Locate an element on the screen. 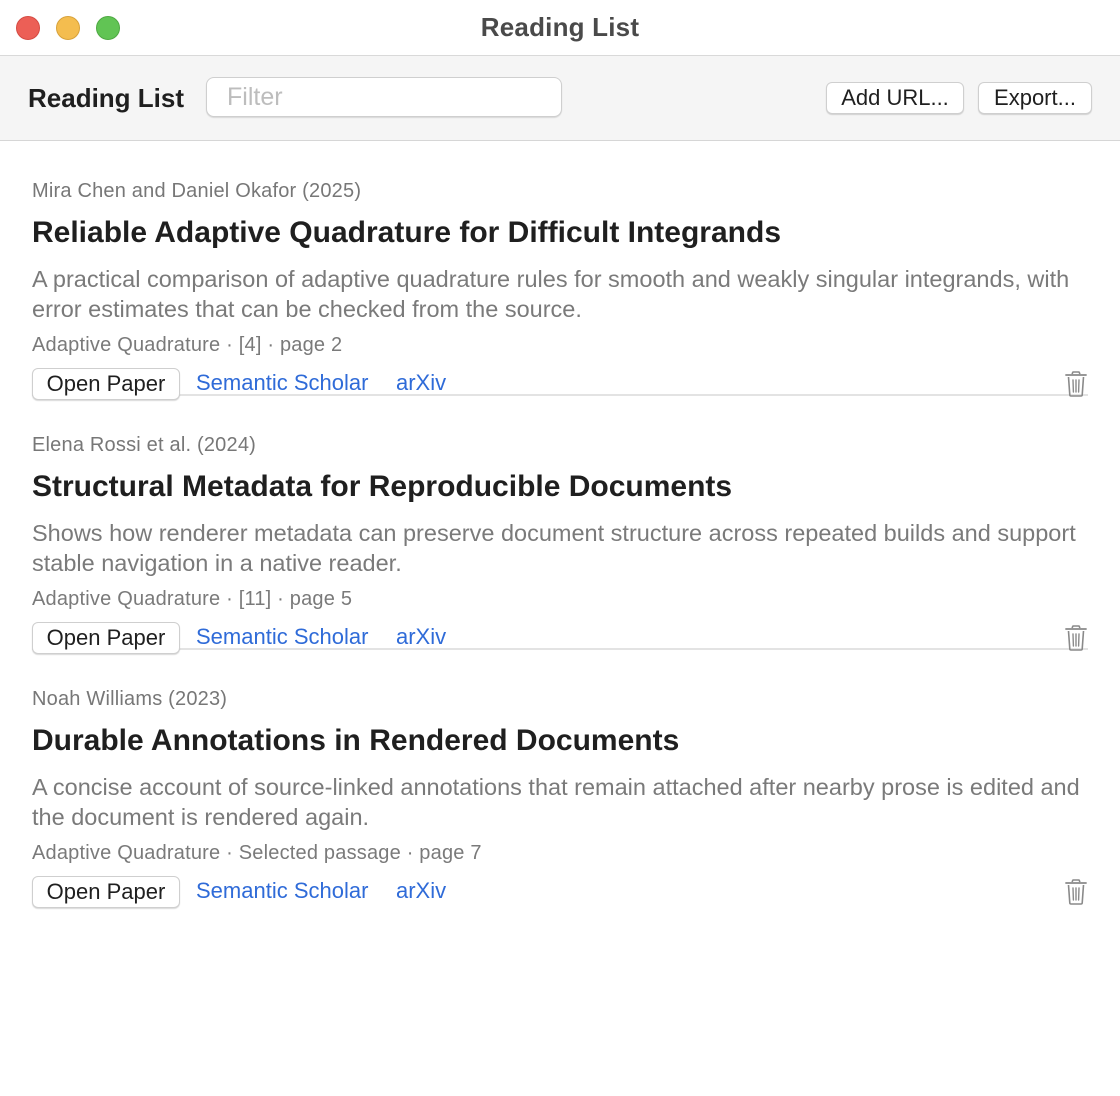 The image size is (1120, 1096). window-title: Reading List is located at coordinates (560, 27).